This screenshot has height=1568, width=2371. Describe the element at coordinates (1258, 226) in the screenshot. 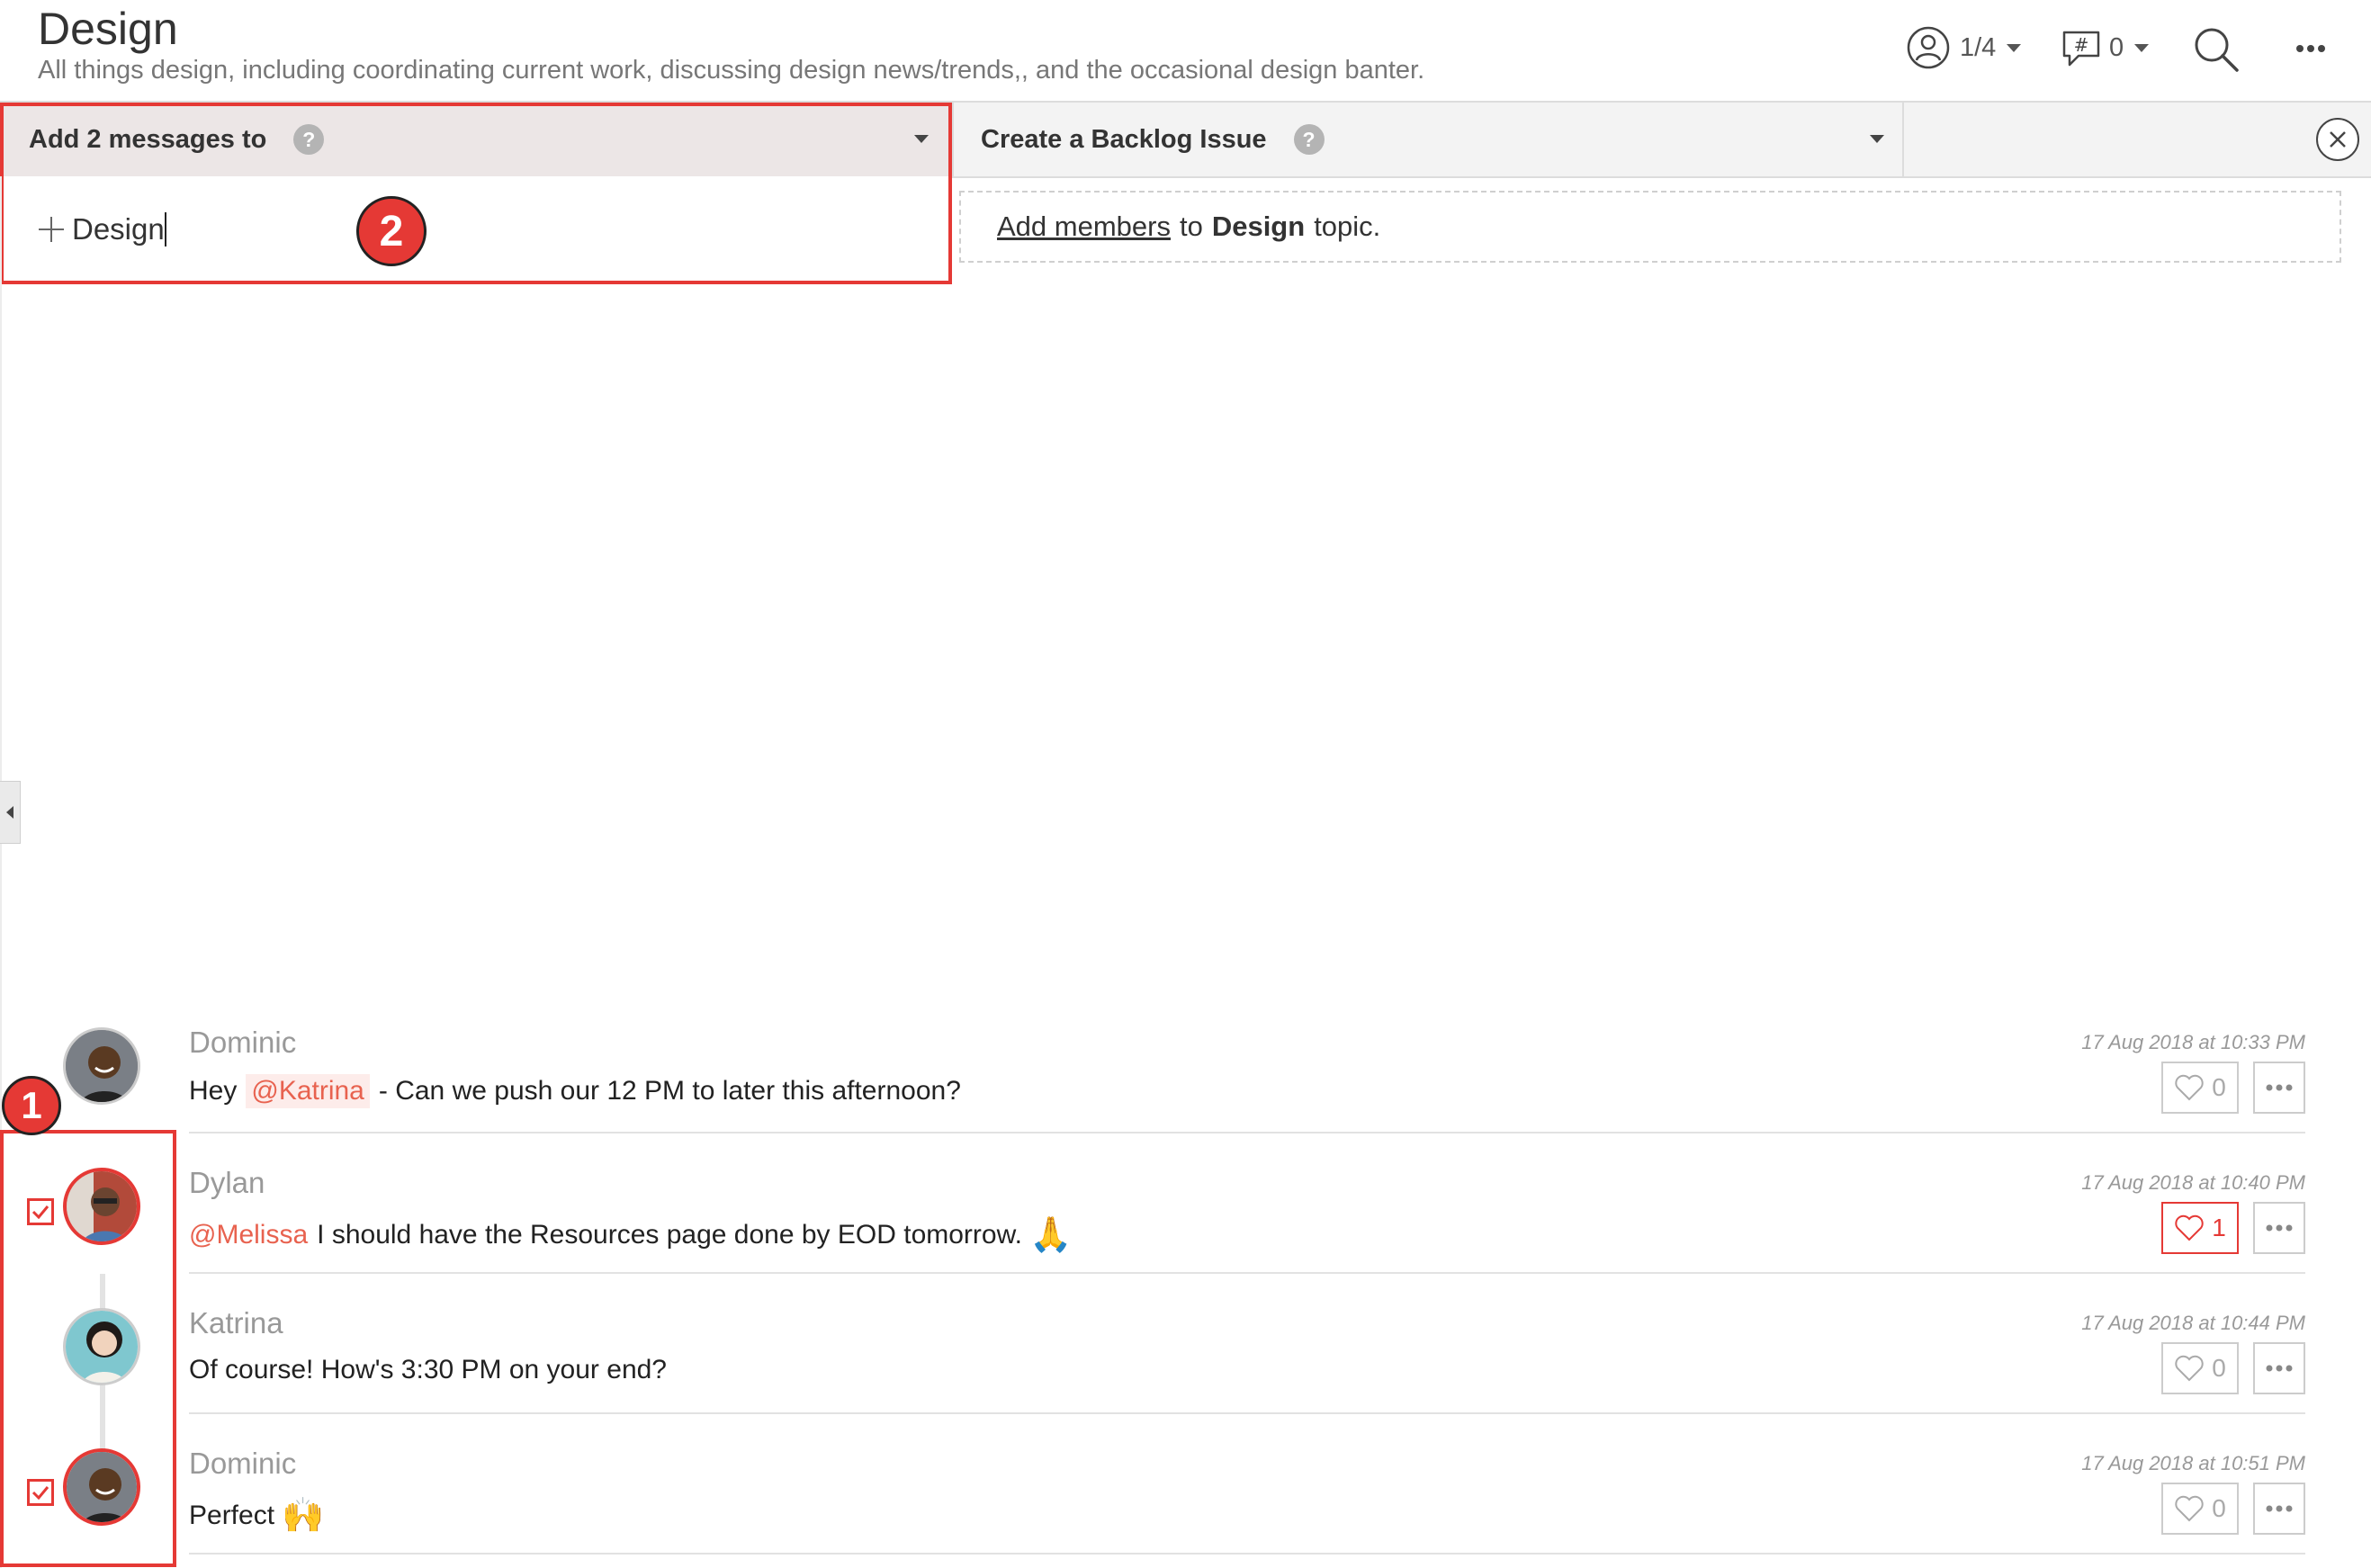

I see `add-members-topic: Design` at that location.